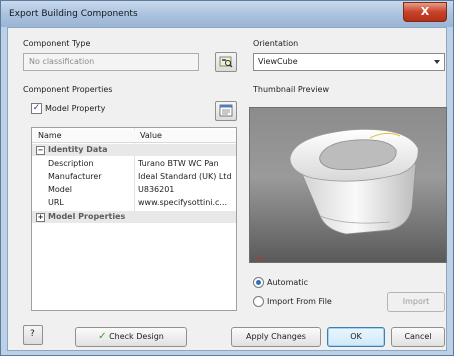 Image resolution: width=454 pixels, height=356 pixels. Describe the element at coordinates (356, 337) in the screenshot. I see `ok-button: OK` at that location.